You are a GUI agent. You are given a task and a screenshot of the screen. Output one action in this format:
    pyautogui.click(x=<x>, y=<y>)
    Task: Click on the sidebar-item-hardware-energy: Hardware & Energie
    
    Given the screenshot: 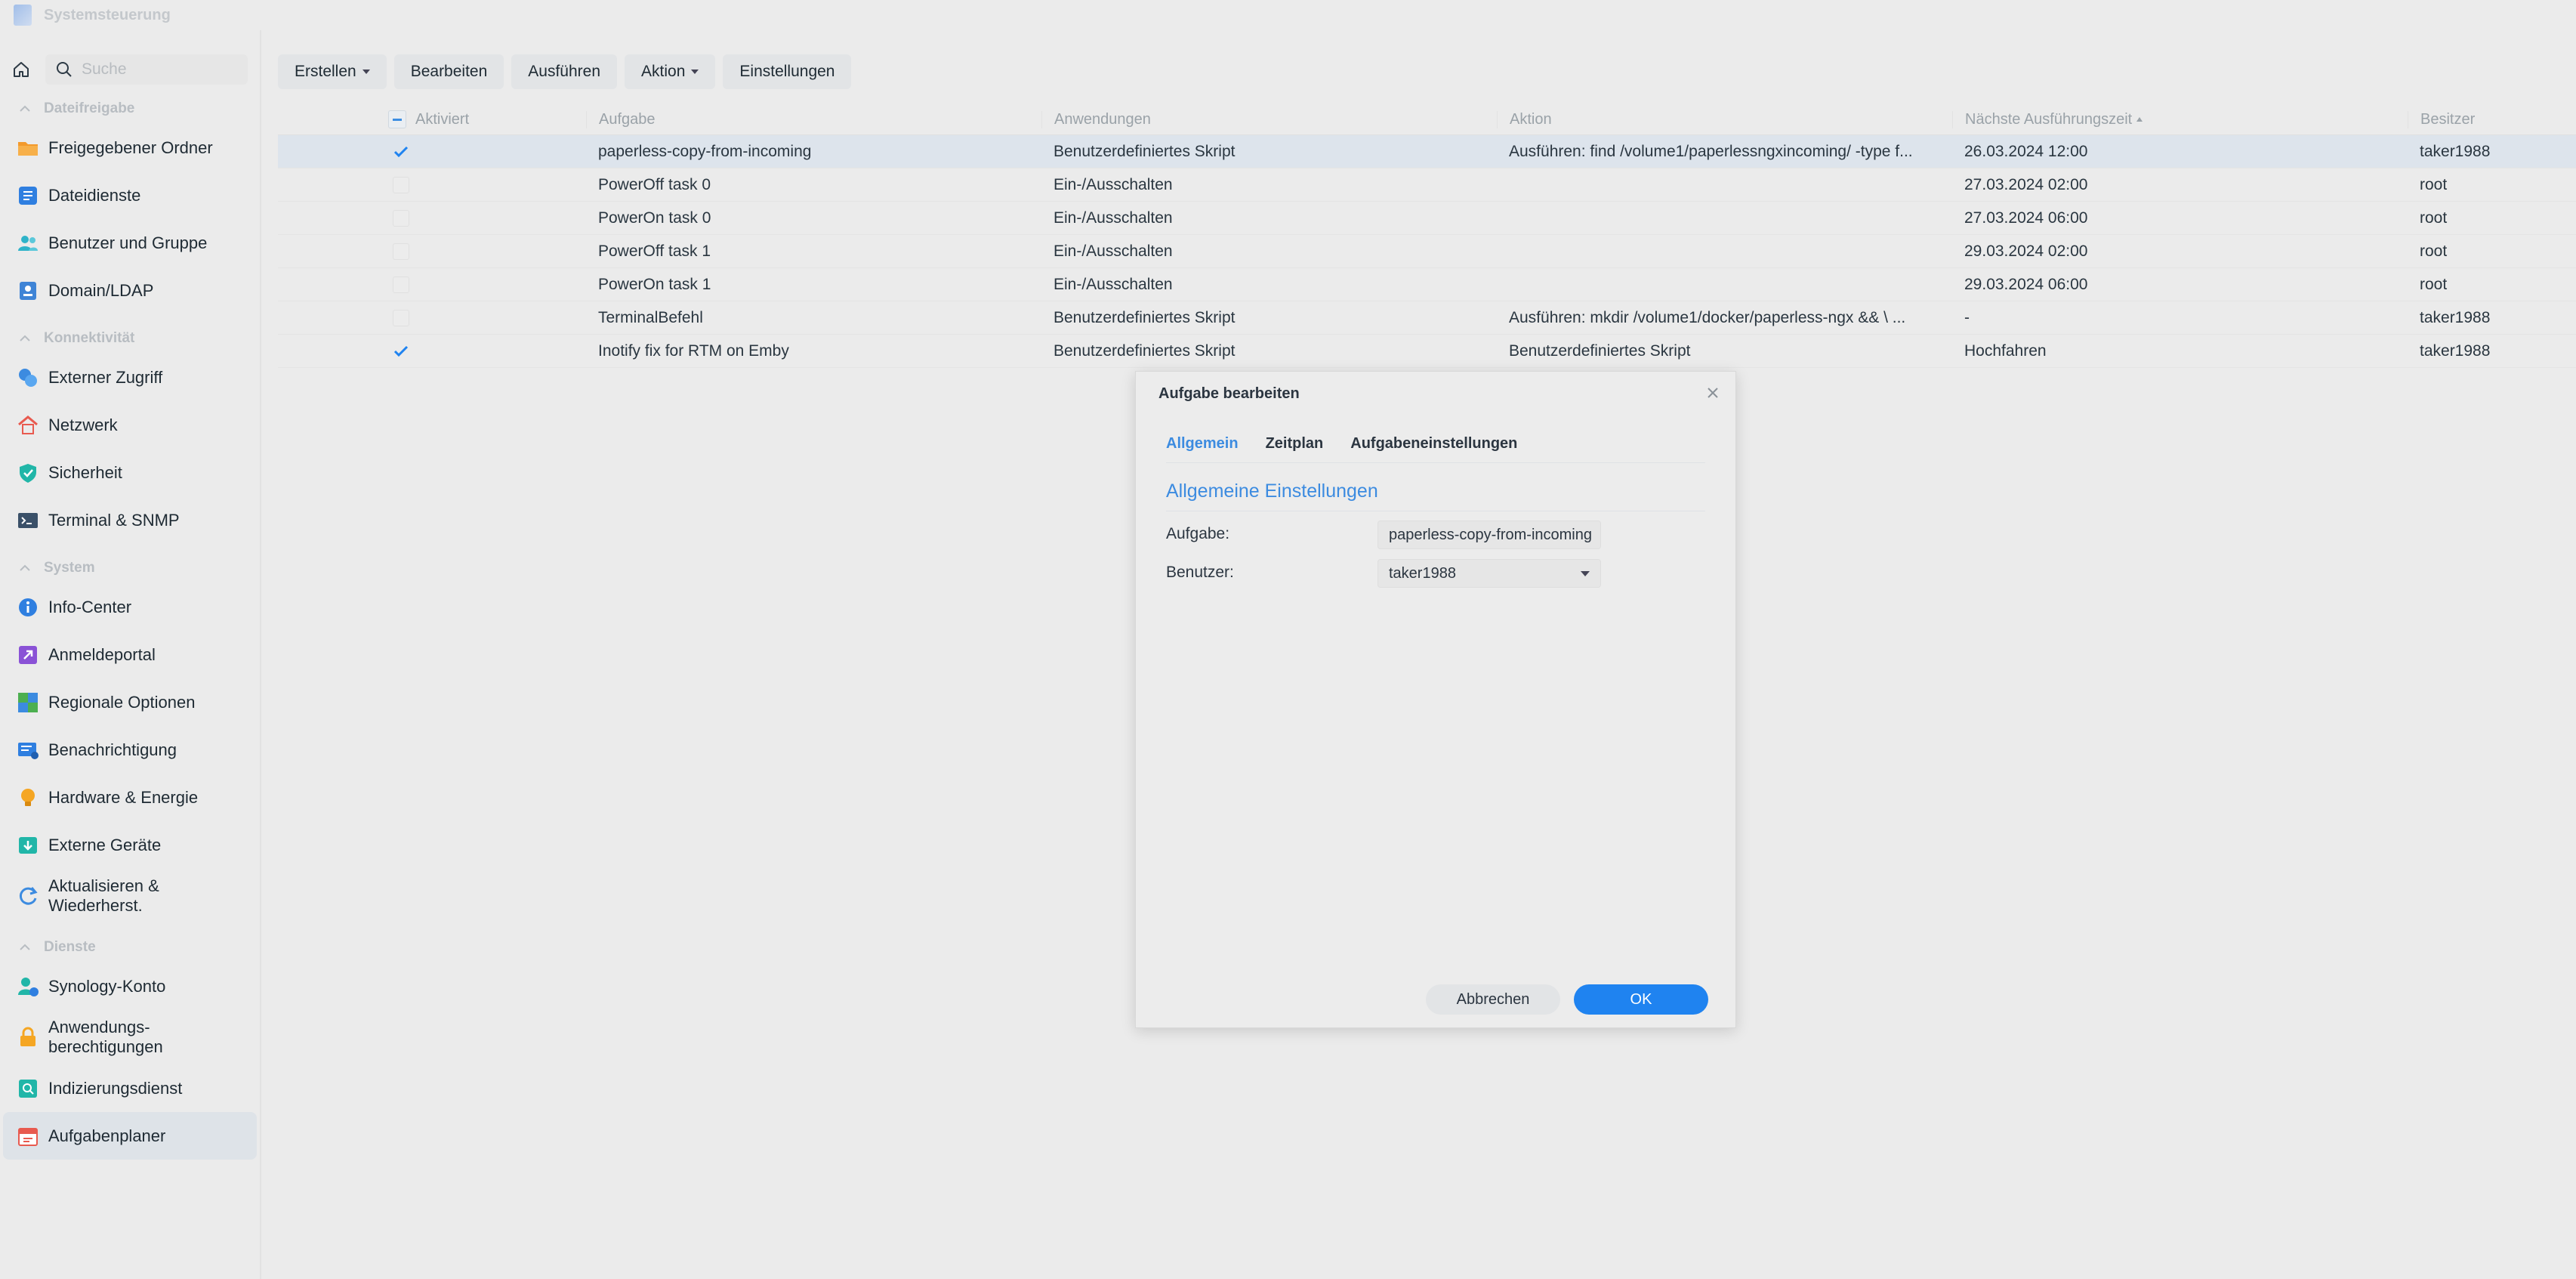 What is the action you would take?
    pyautogui.click(x=130, y=797)
    